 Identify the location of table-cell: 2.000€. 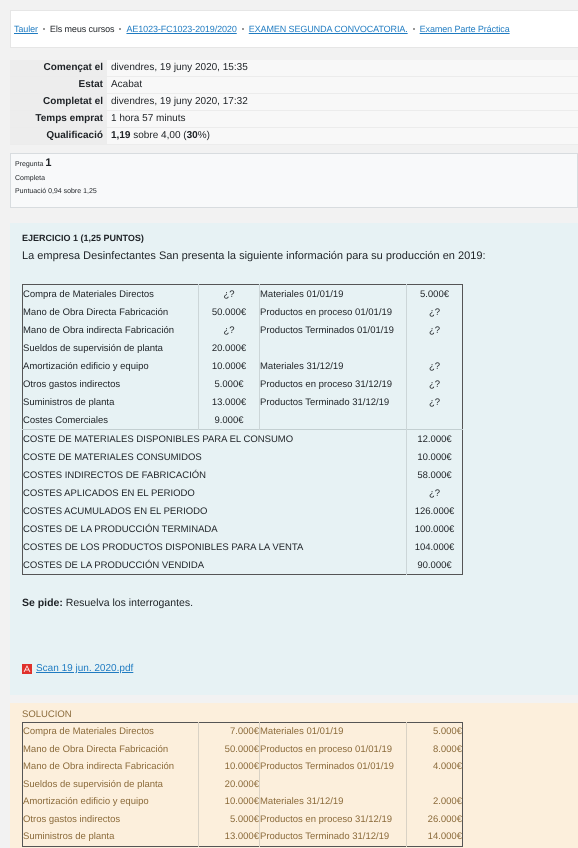
(434, 801).